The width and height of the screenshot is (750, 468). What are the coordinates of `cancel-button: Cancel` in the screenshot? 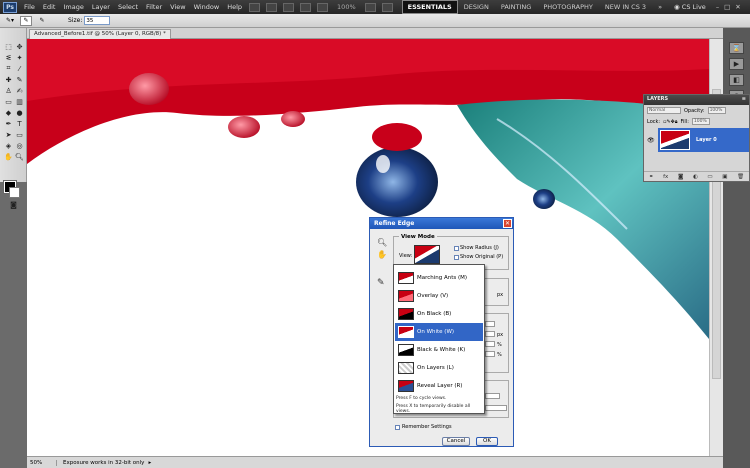 It's located at (456, 441).